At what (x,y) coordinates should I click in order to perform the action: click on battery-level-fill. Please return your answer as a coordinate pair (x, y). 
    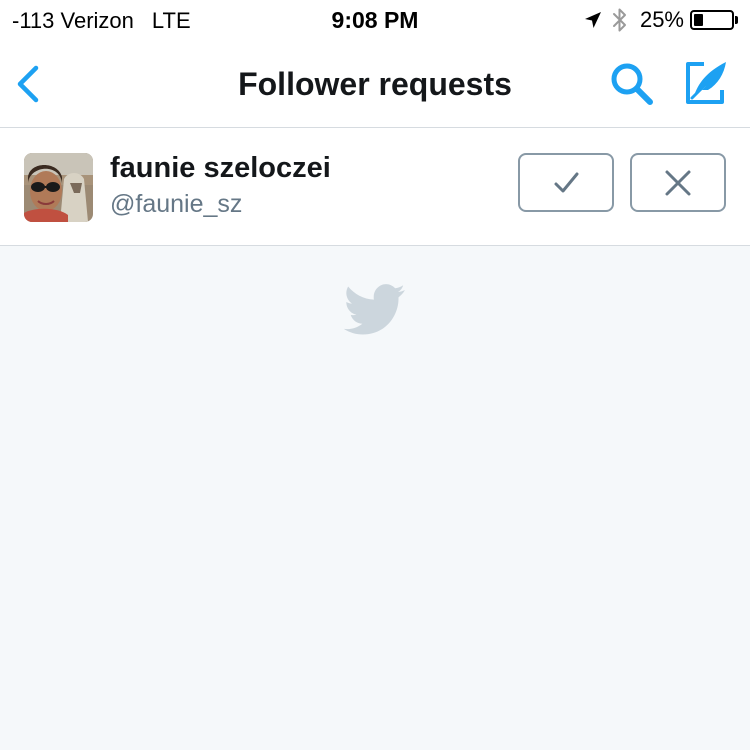
    Looking at the image, I should click on (698, 20).